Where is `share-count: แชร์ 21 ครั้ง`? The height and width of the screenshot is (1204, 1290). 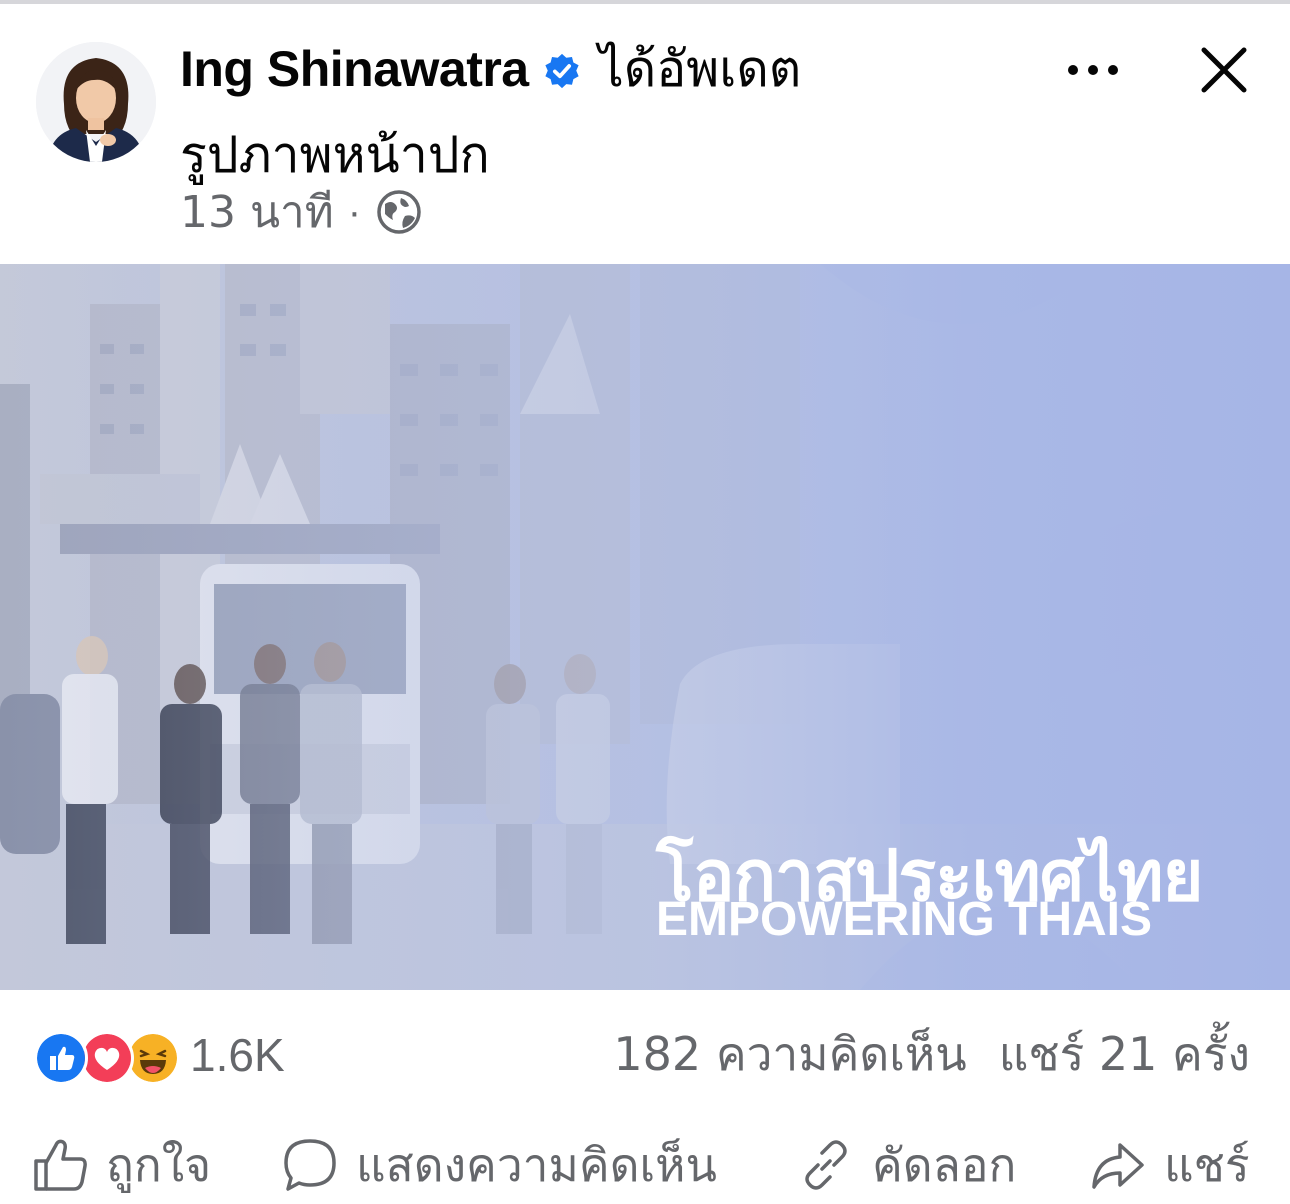 share-count: แชร์ 21 ครั้ง is located at coordinates (1124, 1054).